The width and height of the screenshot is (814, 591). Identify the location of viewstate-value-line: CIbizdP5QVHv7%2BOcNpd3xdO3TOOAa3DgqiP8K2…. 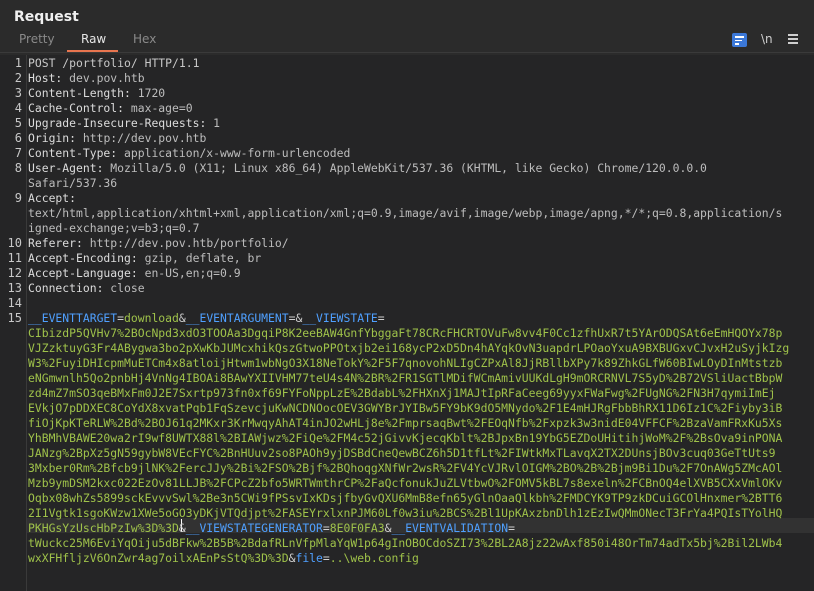
(405, 333).